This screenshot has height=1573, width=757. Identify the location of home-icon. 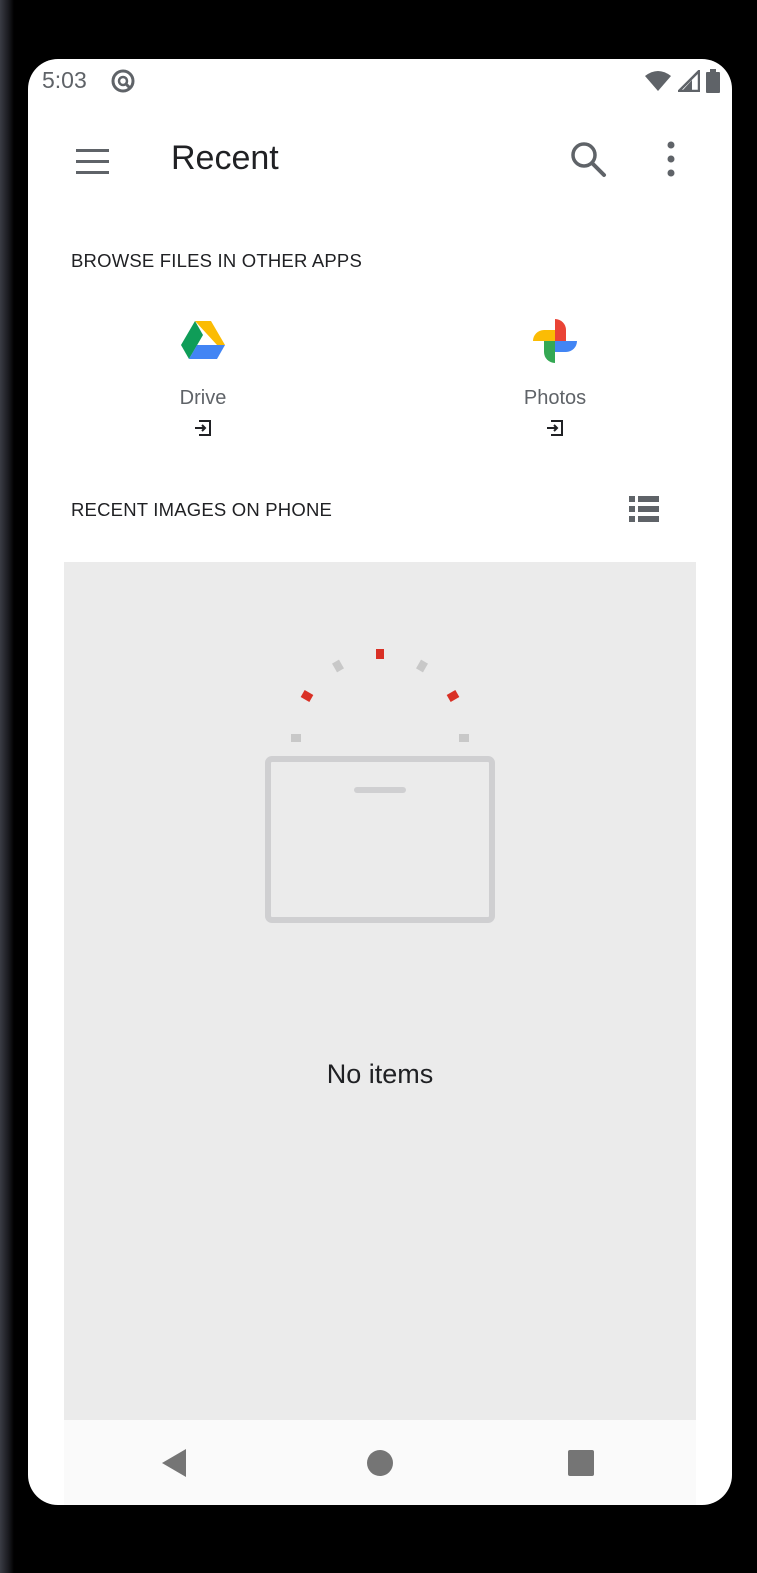
(381, 1463).